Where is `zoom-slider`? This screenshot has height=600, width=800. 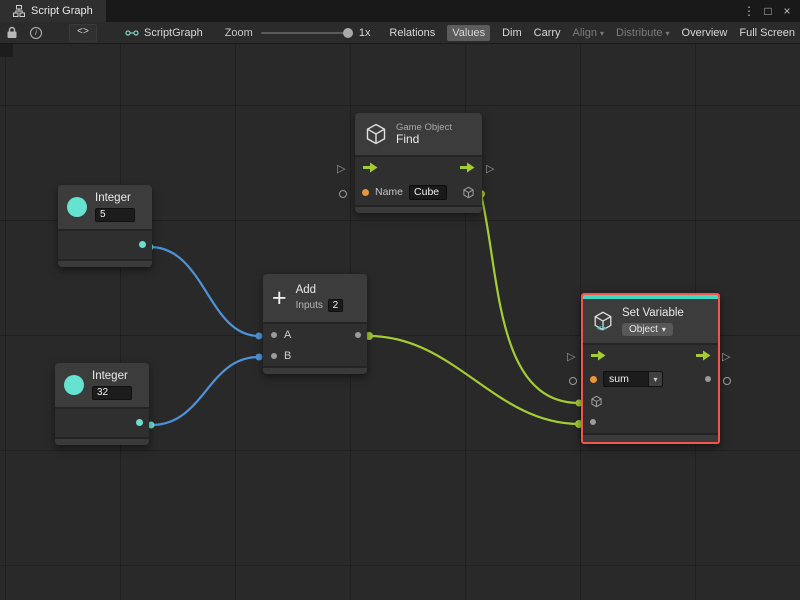 zoom-slider is located at coordinates (306, 33).